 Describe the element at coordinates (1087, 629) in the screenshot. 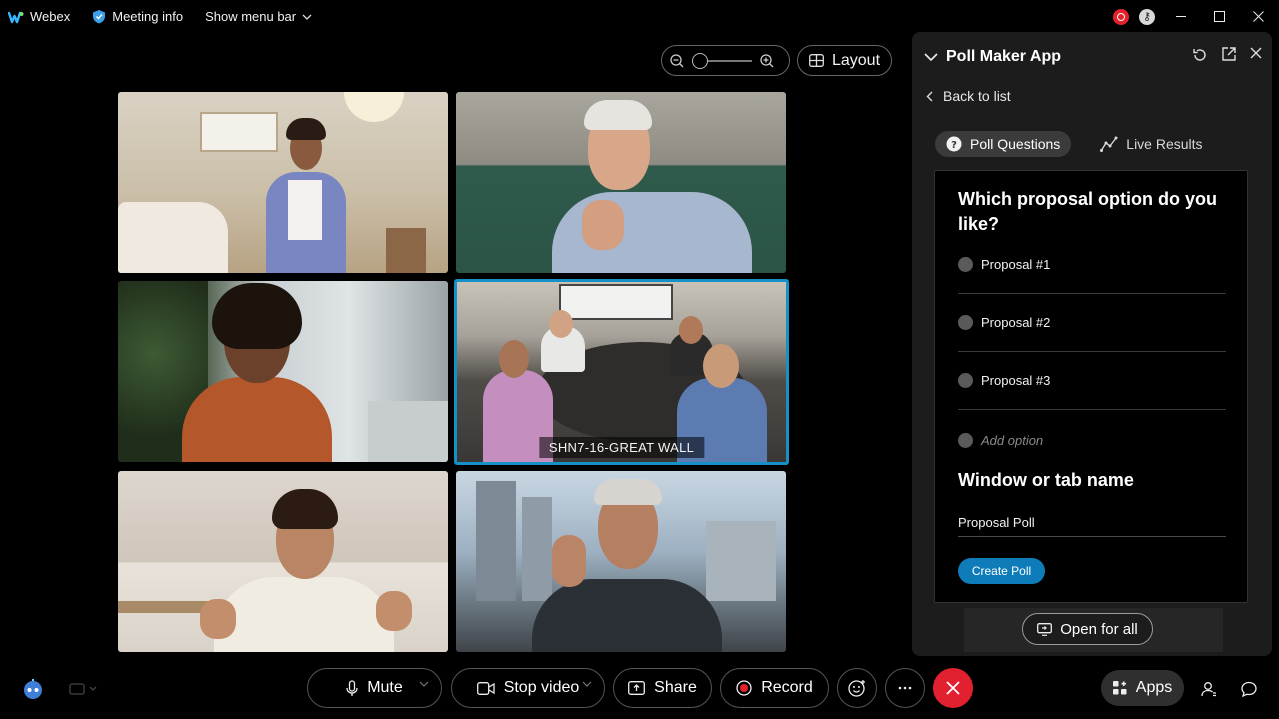

I see `open-for-all-button: Open for all` at that location.